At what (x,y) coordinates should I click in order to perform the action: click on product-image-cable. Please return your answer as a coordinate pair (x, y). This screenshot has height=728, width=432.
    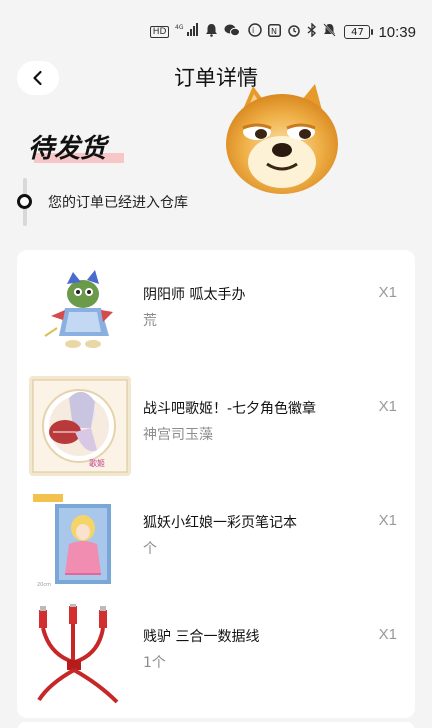
    Looking at the image, I should click on (80, 654).